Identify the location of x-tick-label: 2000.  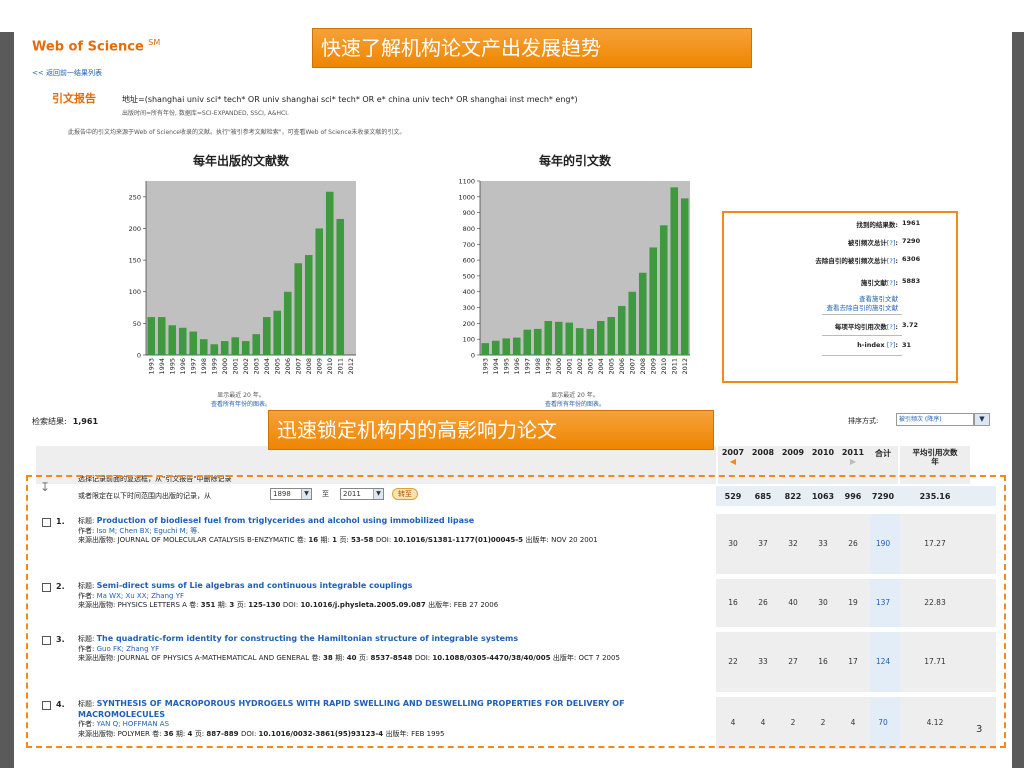
(559, 366).